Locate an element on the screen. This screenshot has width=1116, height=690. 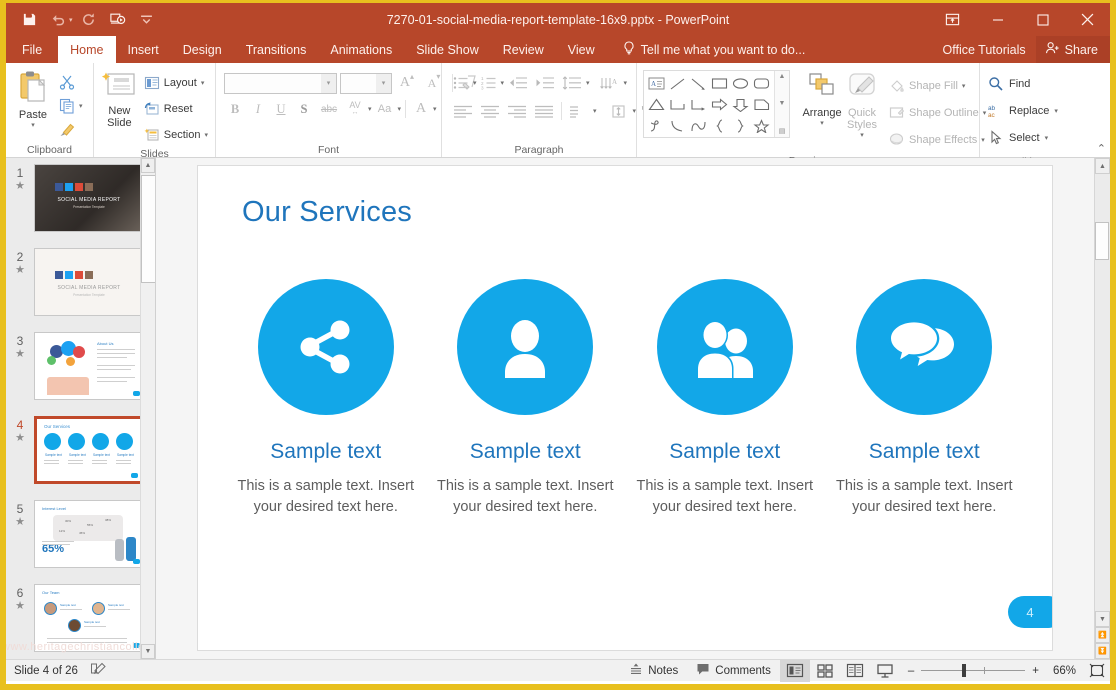
align-center-button is located at coordinates (490, 111).